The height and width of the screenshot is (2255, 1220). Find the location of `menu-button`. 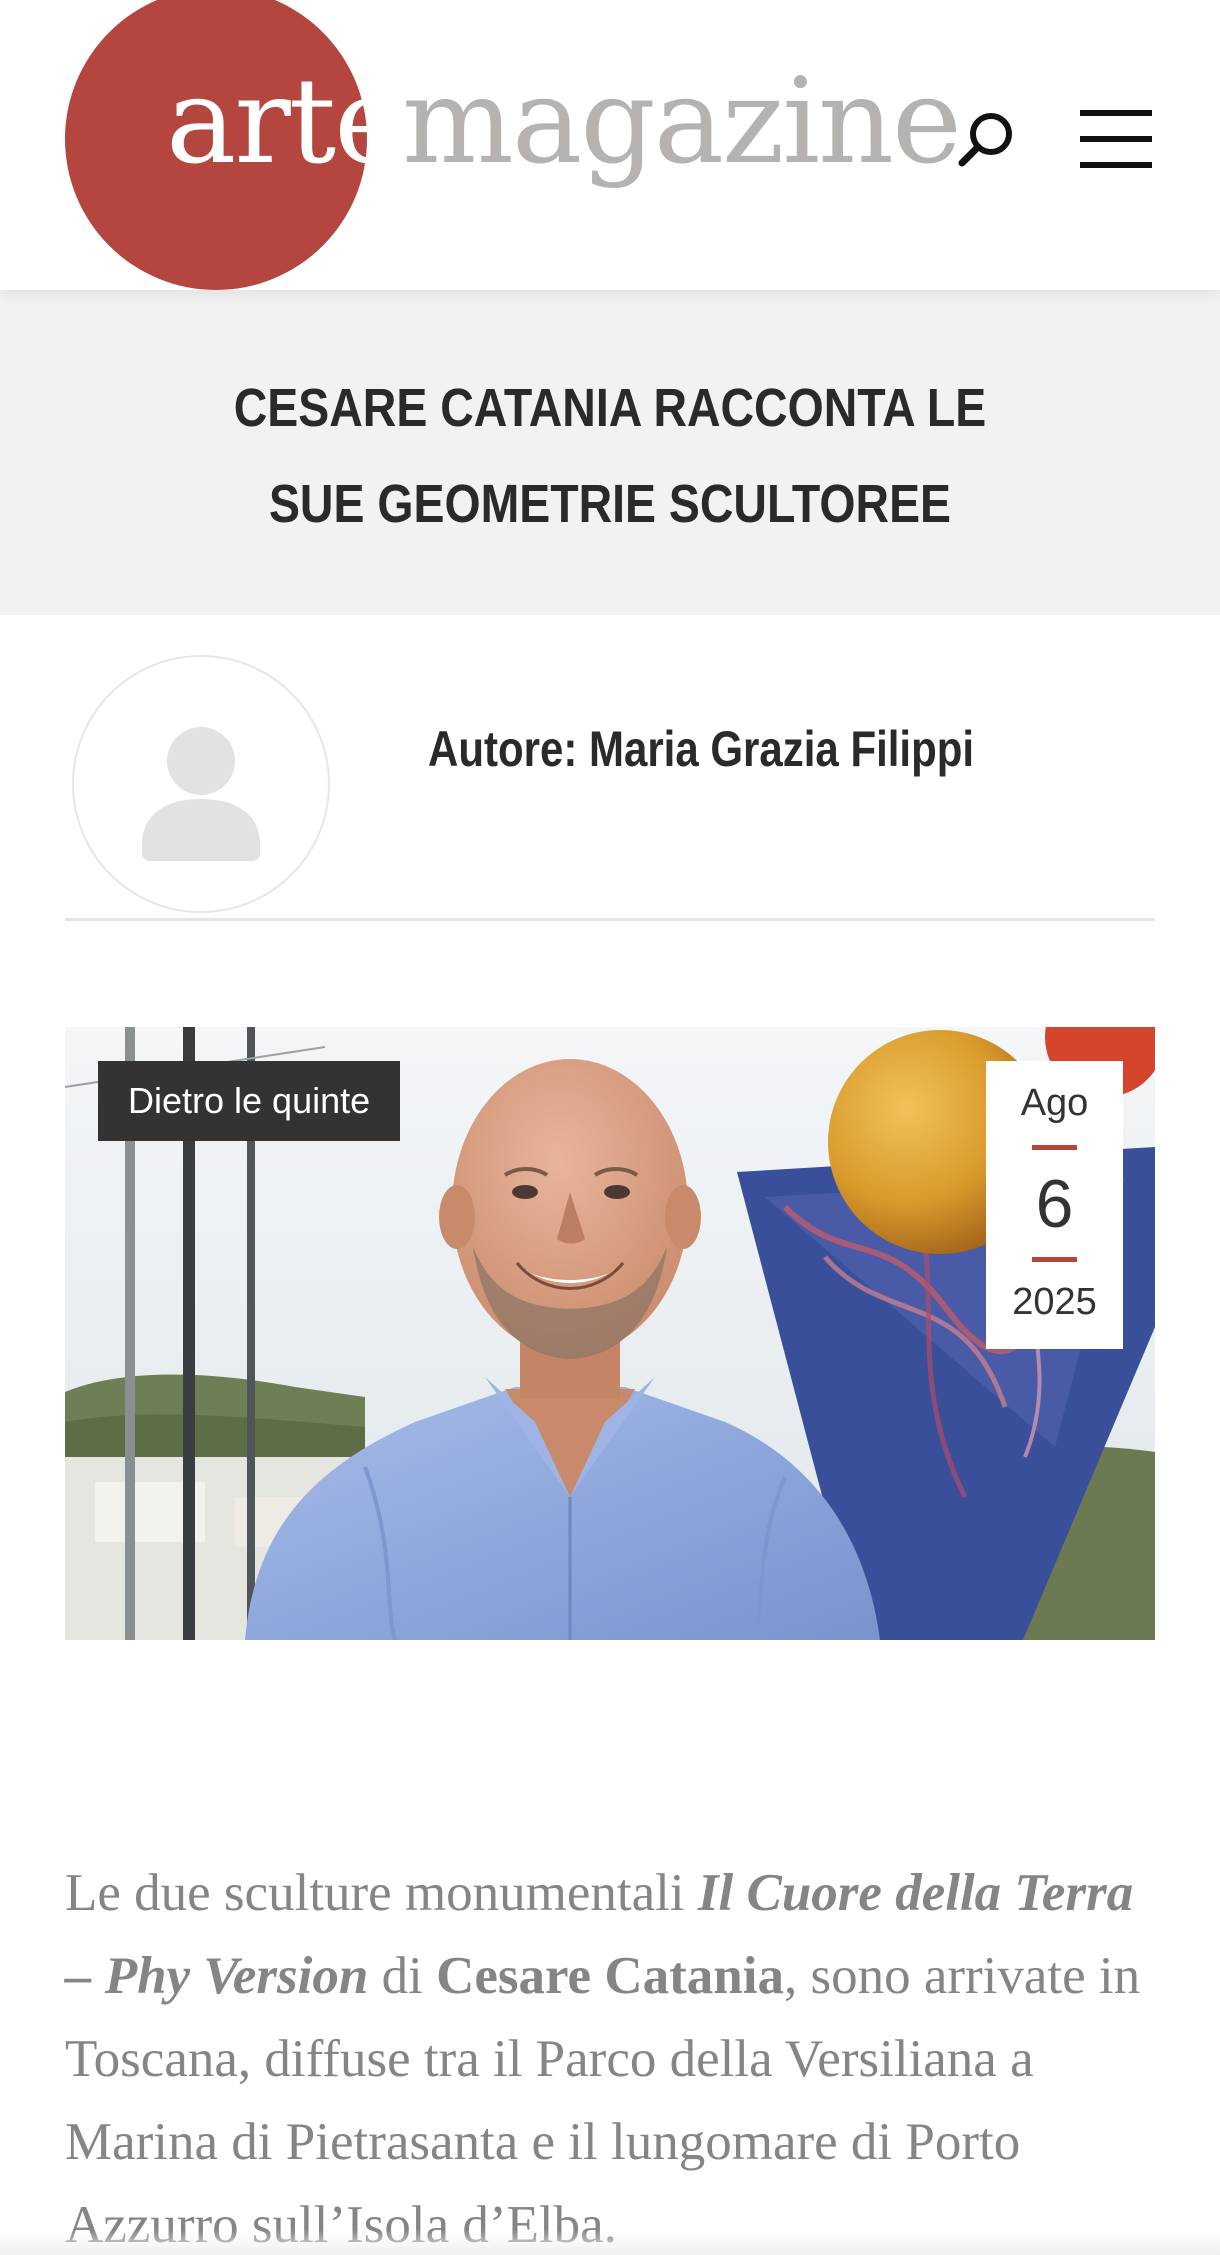

menu-button is located at coordinates (1116, 139).